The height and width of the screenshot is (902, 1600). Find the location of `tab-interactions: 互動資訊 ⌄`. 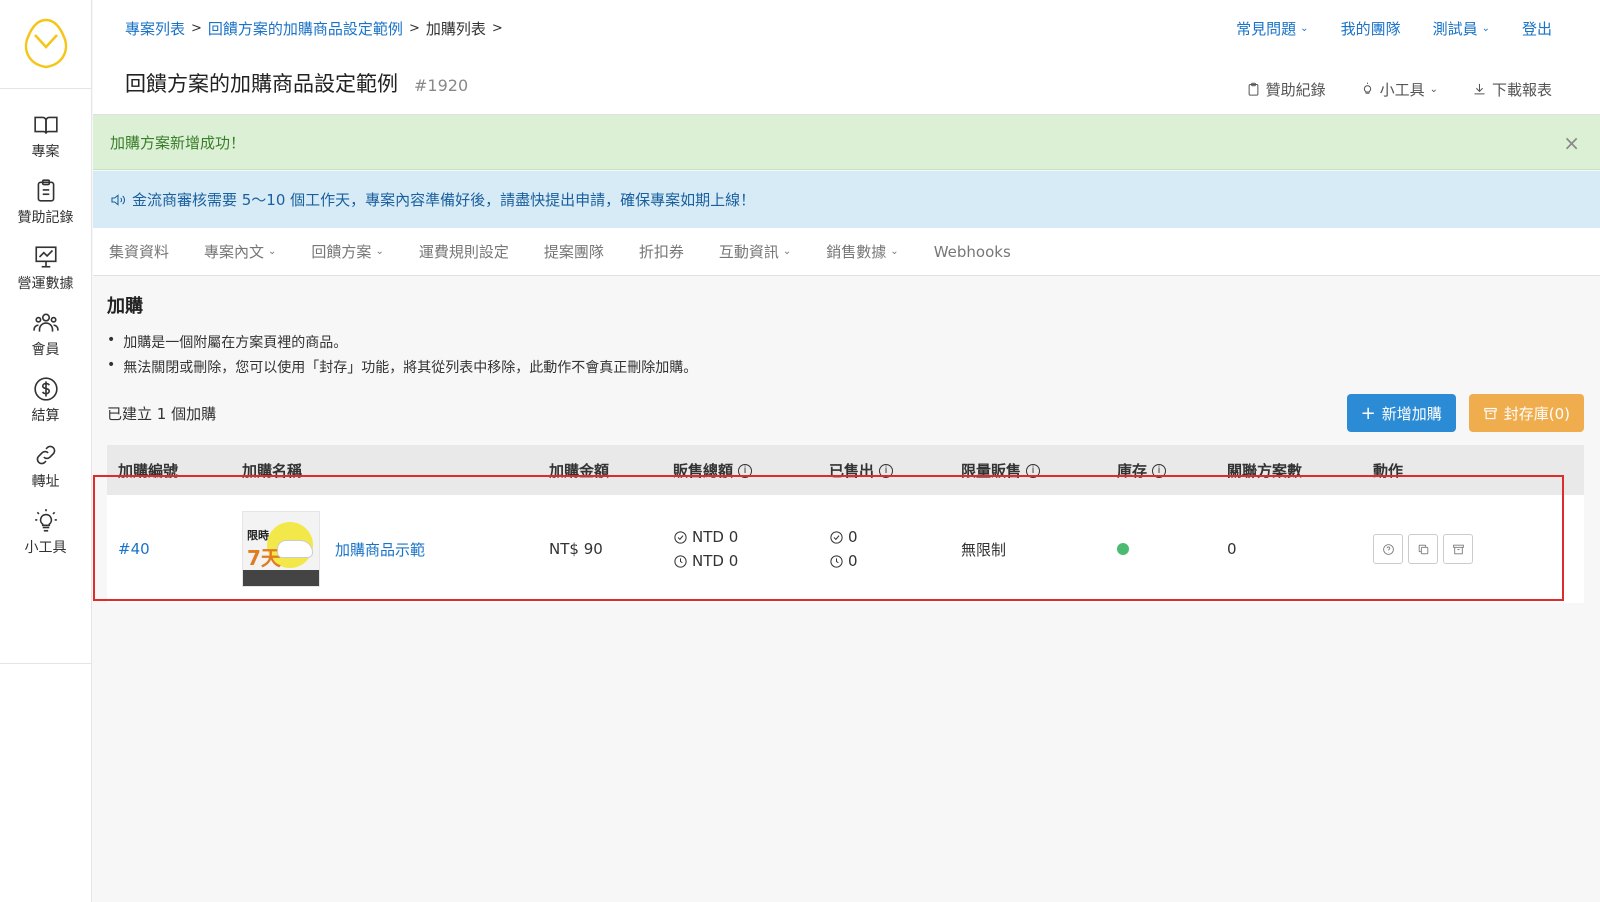

tab-interactions: 互動資訊 ⌄ is located at coordinates (755, 251).